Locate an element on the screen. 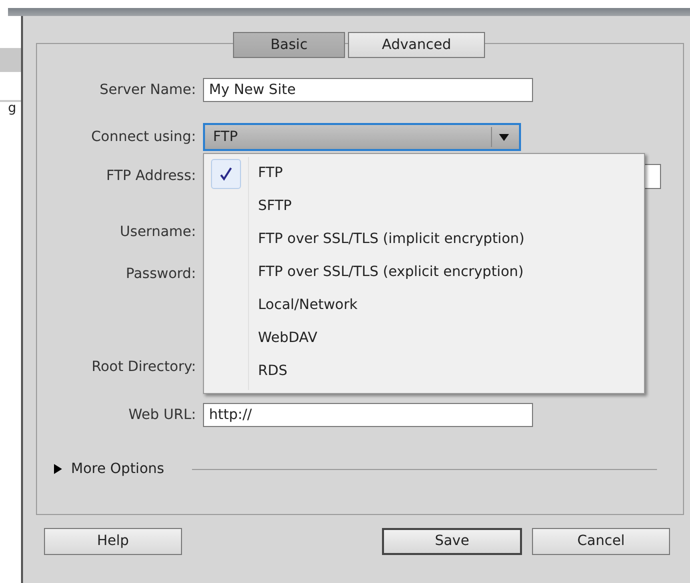  field-label: Password: is located at coordinates (160, 274).